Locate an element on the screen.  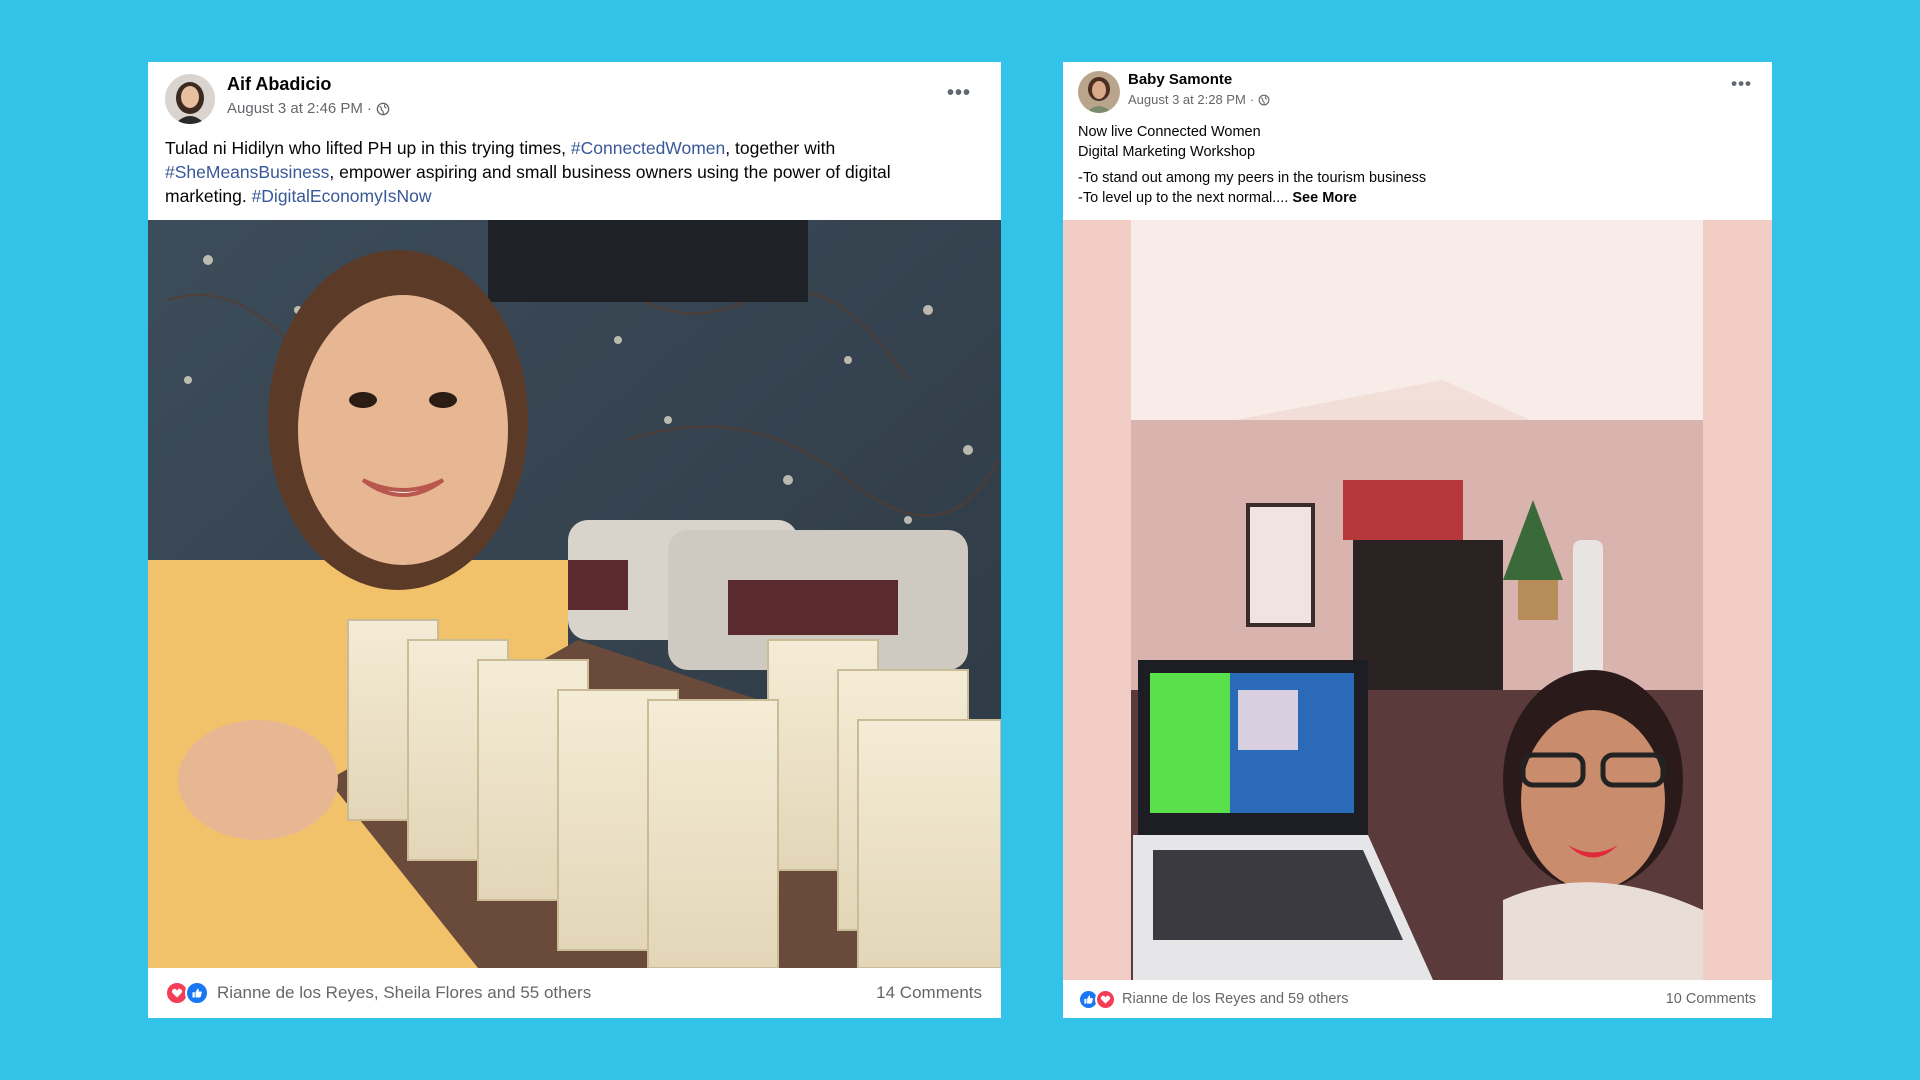
post-meta: August 3 at 2:46 PM · is located at coordinates (308, 108).